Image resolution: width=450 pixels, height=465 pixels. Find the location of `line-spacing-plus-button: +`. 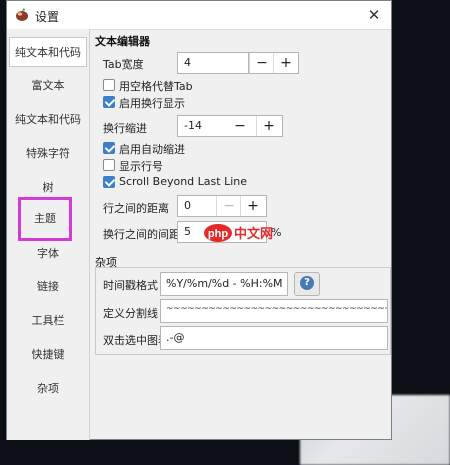

line-spacing-plus-button: + is located at coordinates (252, 206).